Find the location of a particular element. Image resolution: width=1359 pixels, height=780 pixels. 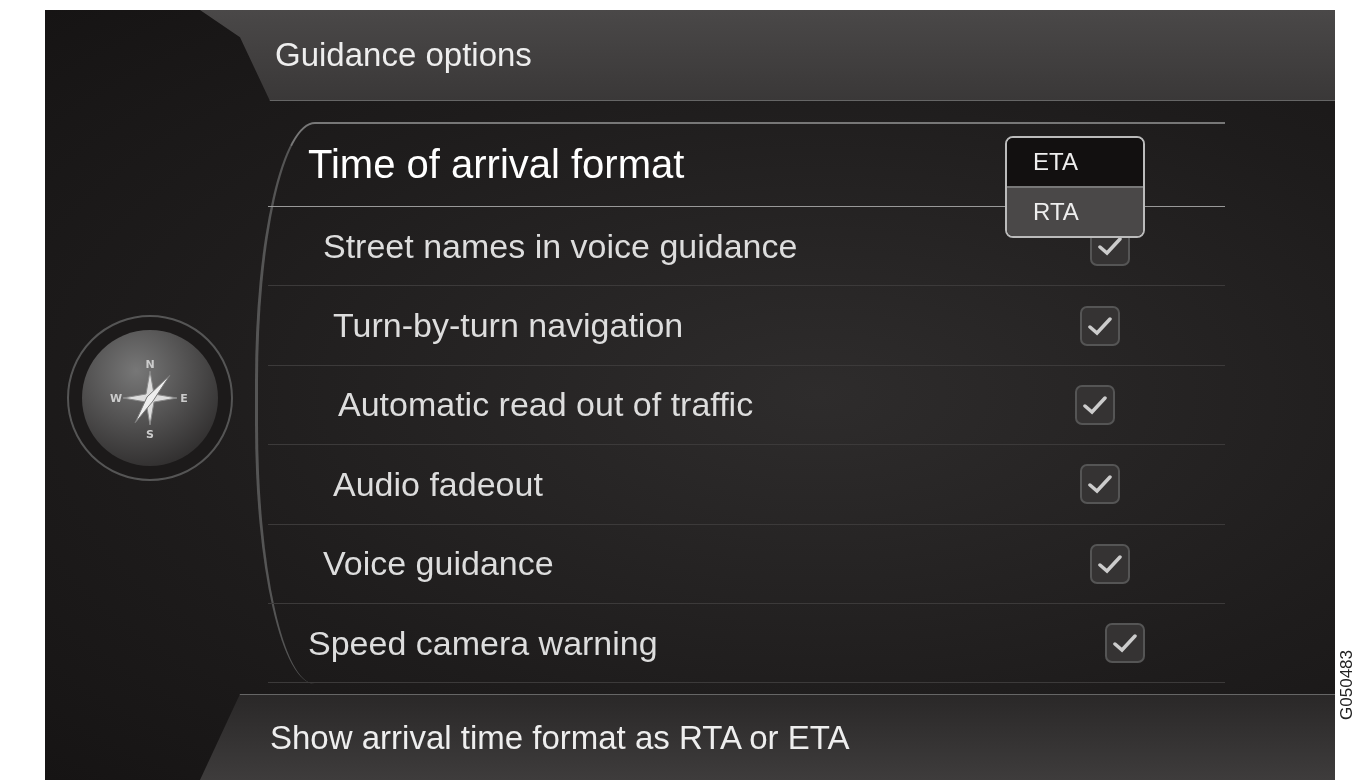

option-label: Audio fadeout is located at coordinates (438, 484).